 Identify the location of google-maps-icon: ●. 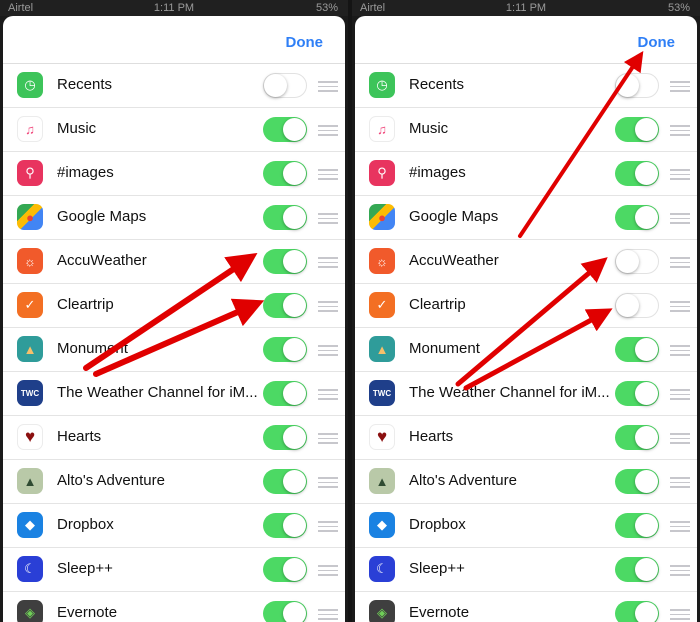
(30, 217).